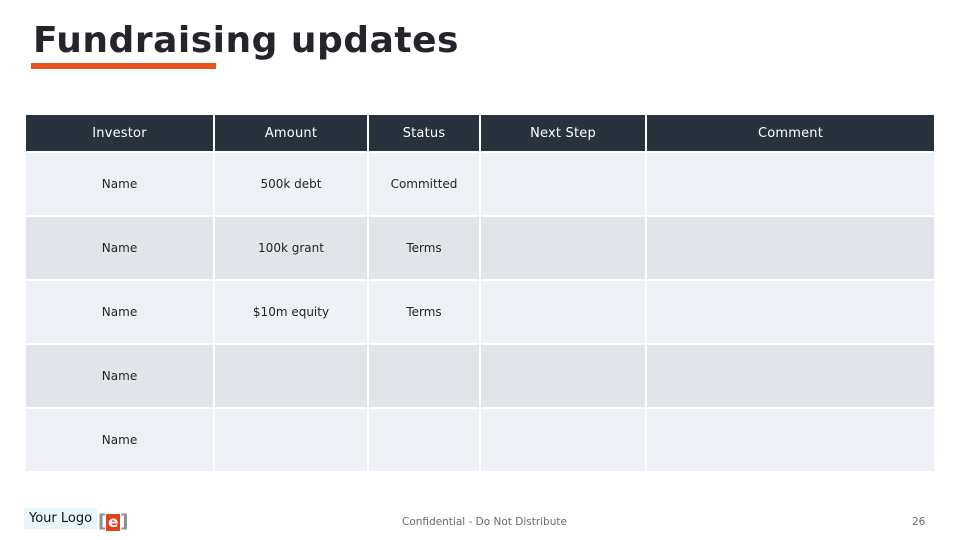 The height and width of the screenshot is (540, 960). I want to click on column-header-investor: Investor, so click(120, 134).